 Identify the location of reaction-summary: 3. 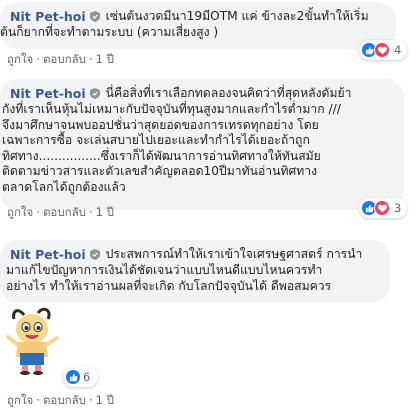
(383, 208).